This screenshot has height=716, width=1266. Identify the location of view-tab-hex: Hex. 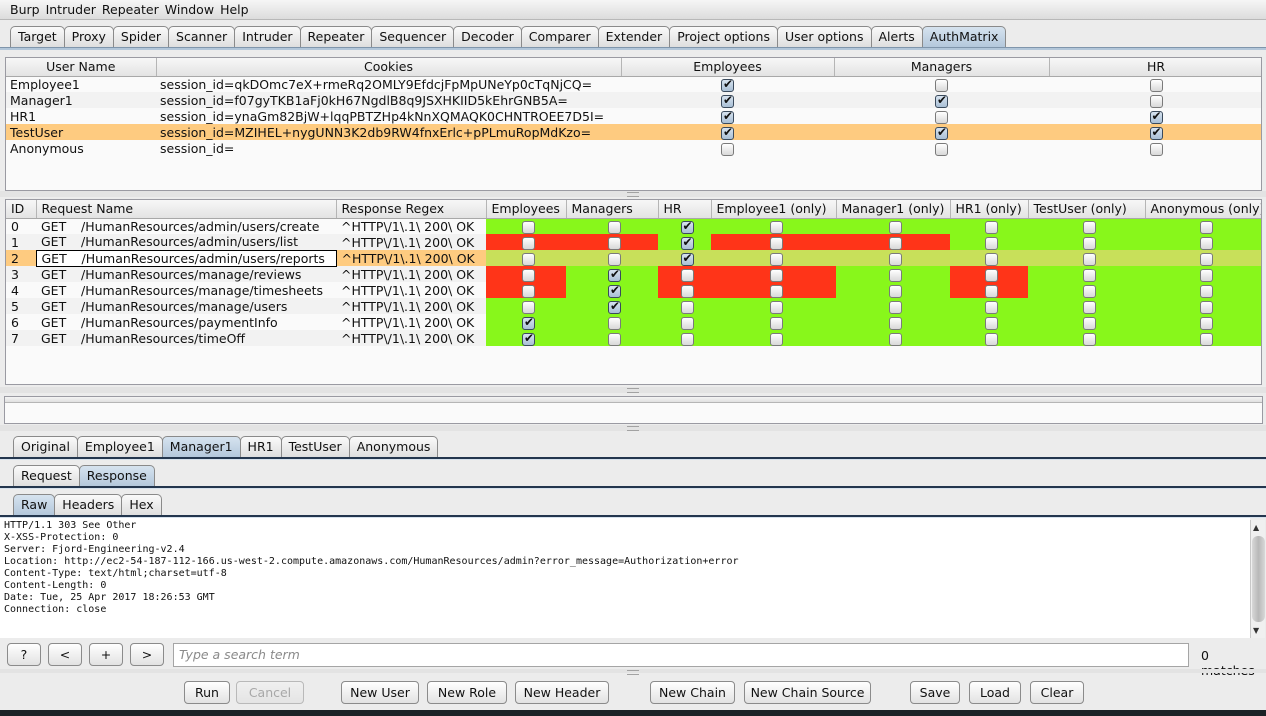
(141, 504).